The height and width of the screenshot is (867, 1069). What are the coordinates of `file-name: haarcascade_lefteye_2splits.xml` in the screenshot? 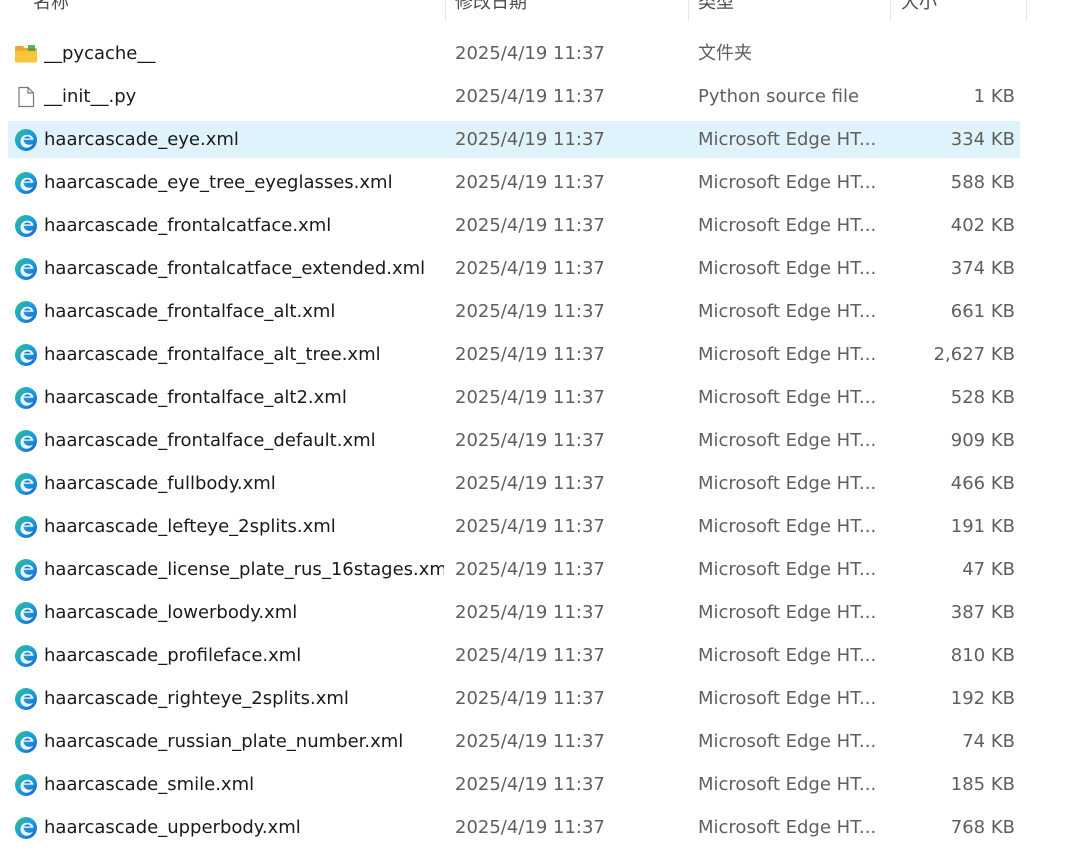 It's located at (190, 526).